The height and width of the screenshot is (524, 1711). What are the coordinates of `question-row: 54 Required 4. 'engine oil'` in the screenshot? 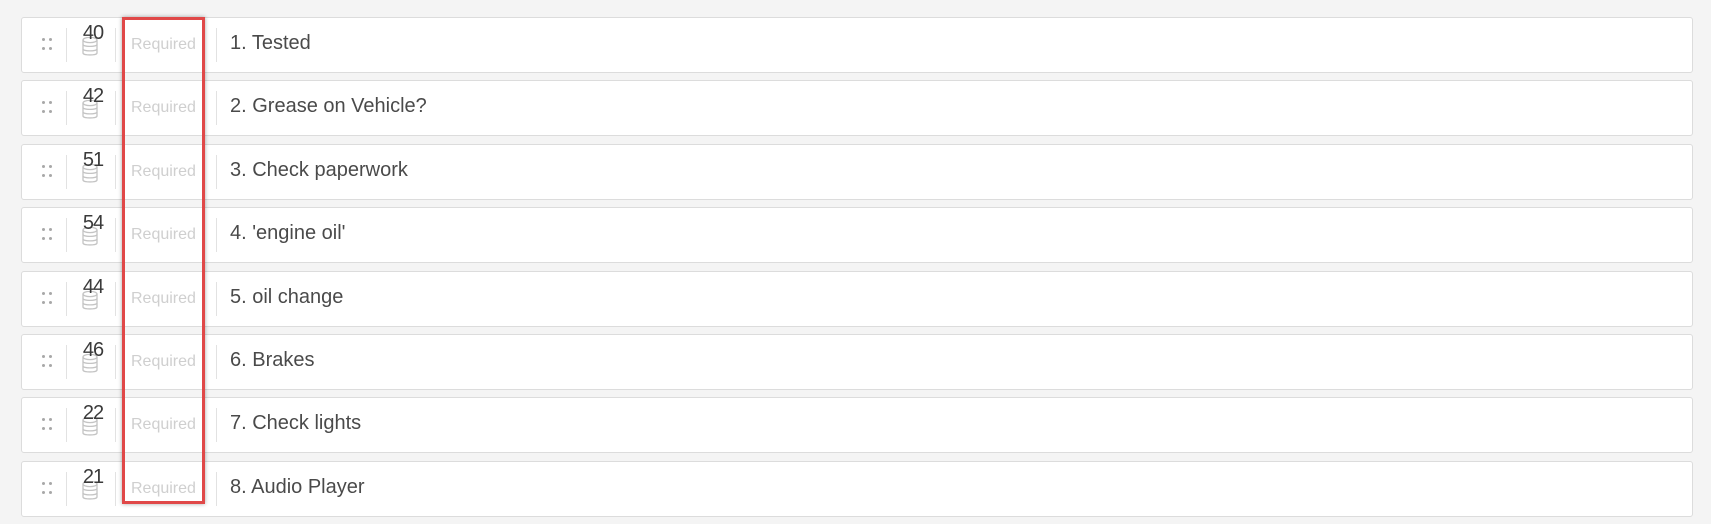 It's located at (857, 235).